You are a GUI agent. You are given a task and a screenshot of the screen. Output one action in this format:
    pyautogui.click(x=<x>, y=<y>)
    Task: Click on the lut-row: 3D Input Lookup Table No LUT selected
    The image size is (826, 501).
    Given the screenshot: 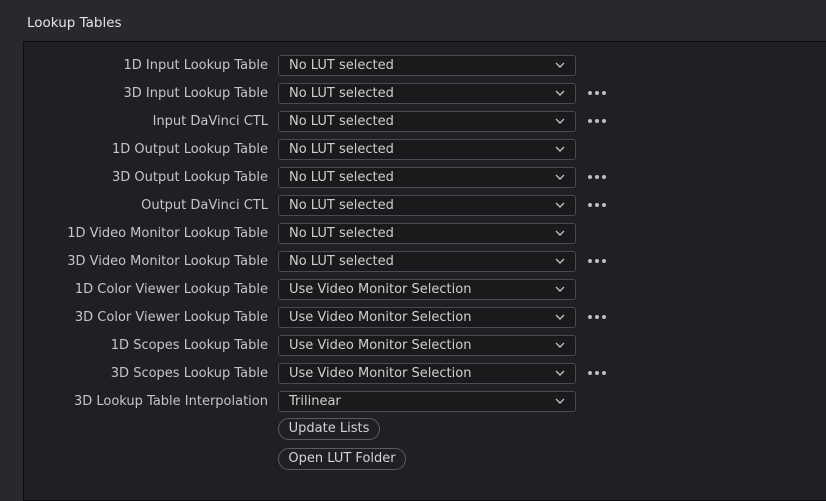 What is the action you would take?
    pyautogui.click(x=425, y=94)
    